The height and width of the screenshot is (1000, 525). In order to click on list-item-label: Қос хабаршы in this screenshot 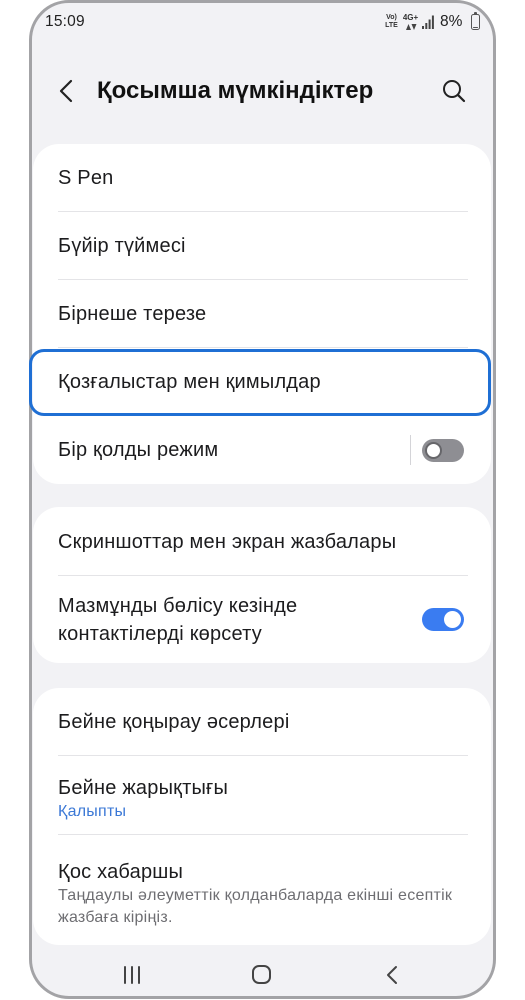, I will do `click(121, 872)`.